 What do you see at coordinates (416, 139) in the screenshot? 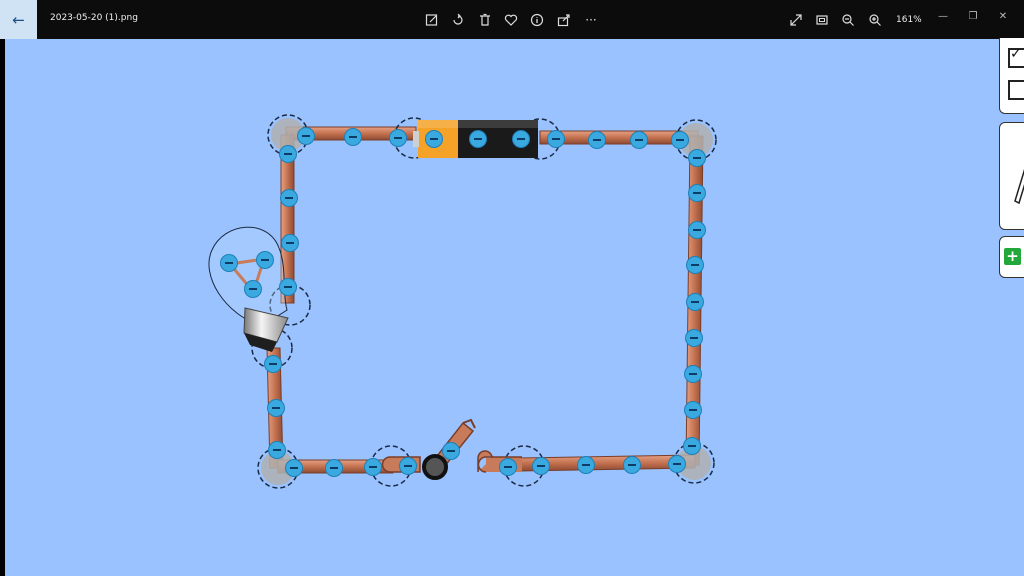
I see `battery-terminal` at bounding box center [416, 139].